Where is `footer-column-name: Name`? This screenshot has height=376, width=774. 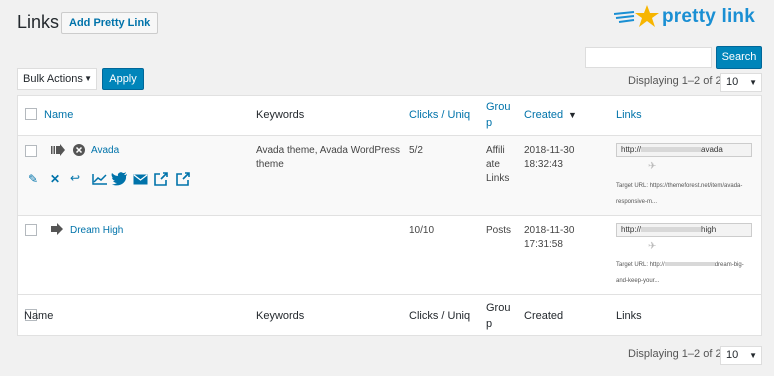
footer-column-name: Name is located at coordinates (39, 316).